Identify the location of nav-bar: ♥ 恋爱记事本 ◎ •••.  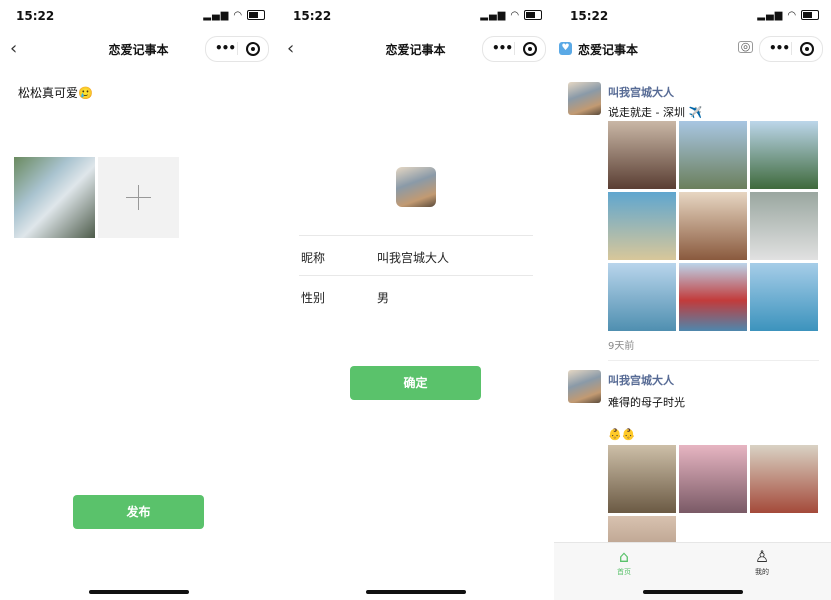
(692, 49).